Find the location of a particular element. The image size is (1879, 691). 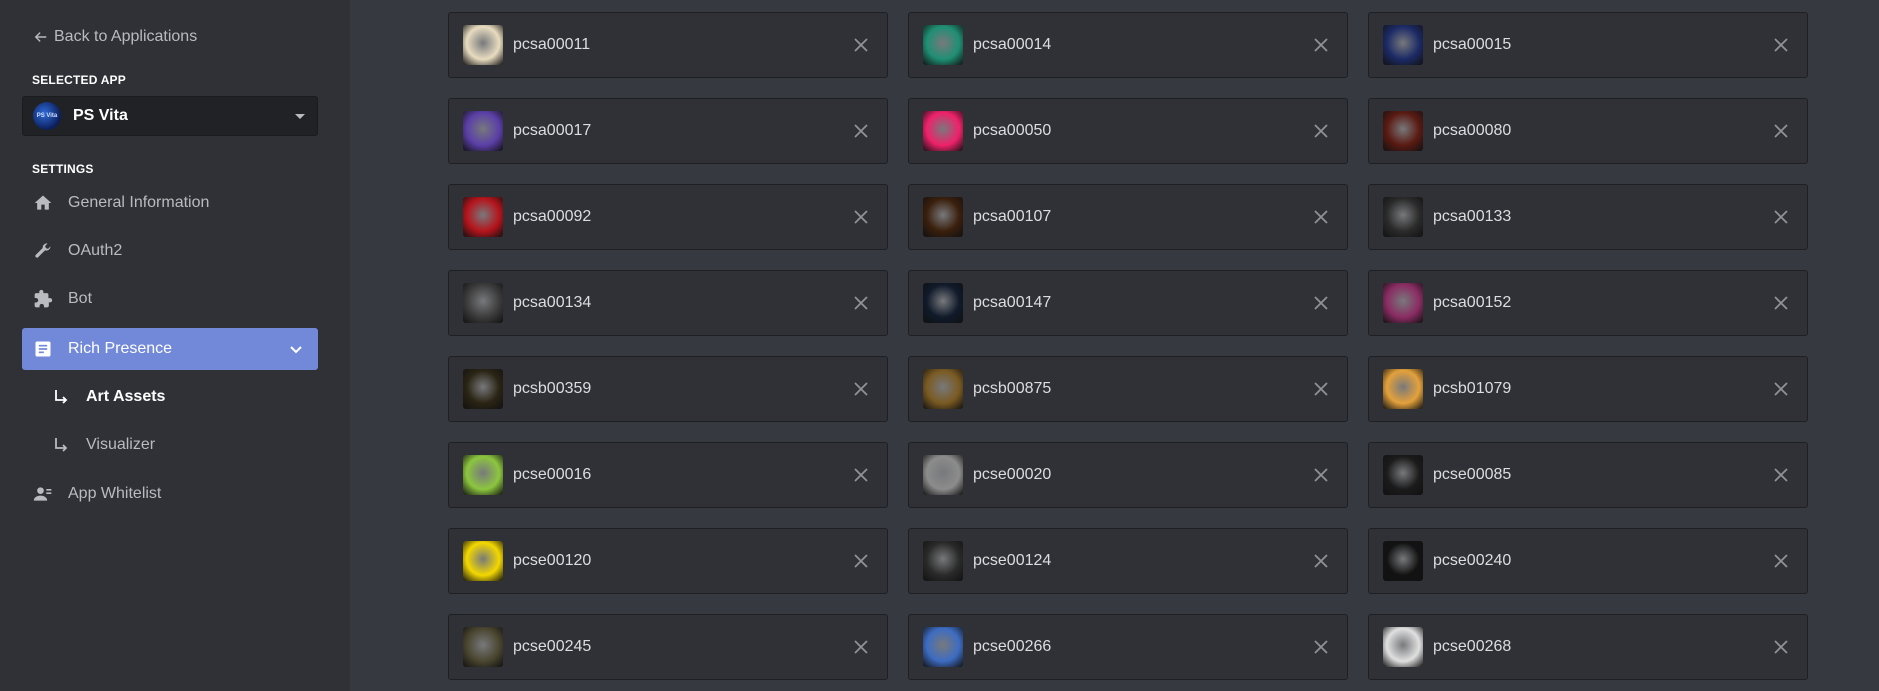

asset-card: pcsb01079 is located at coordinates (1588, 389).